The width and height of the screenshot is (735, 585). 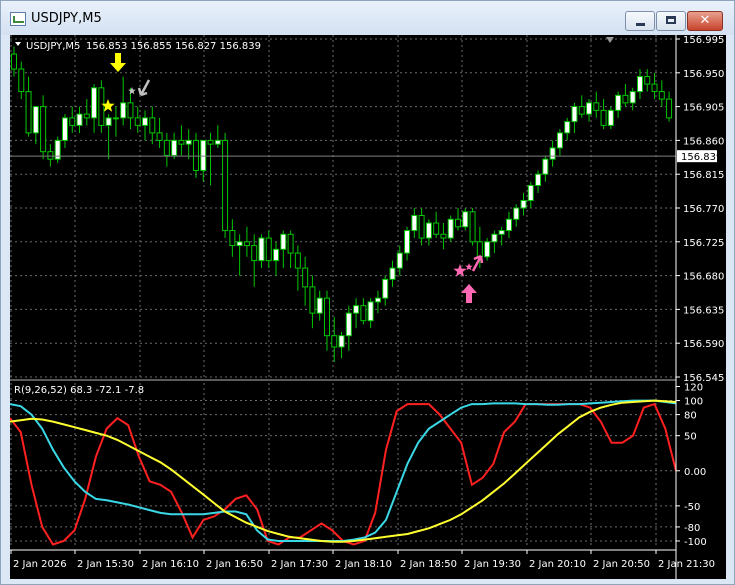 I want to click on arrow-down-left-icon, so click(x=144, y=88).